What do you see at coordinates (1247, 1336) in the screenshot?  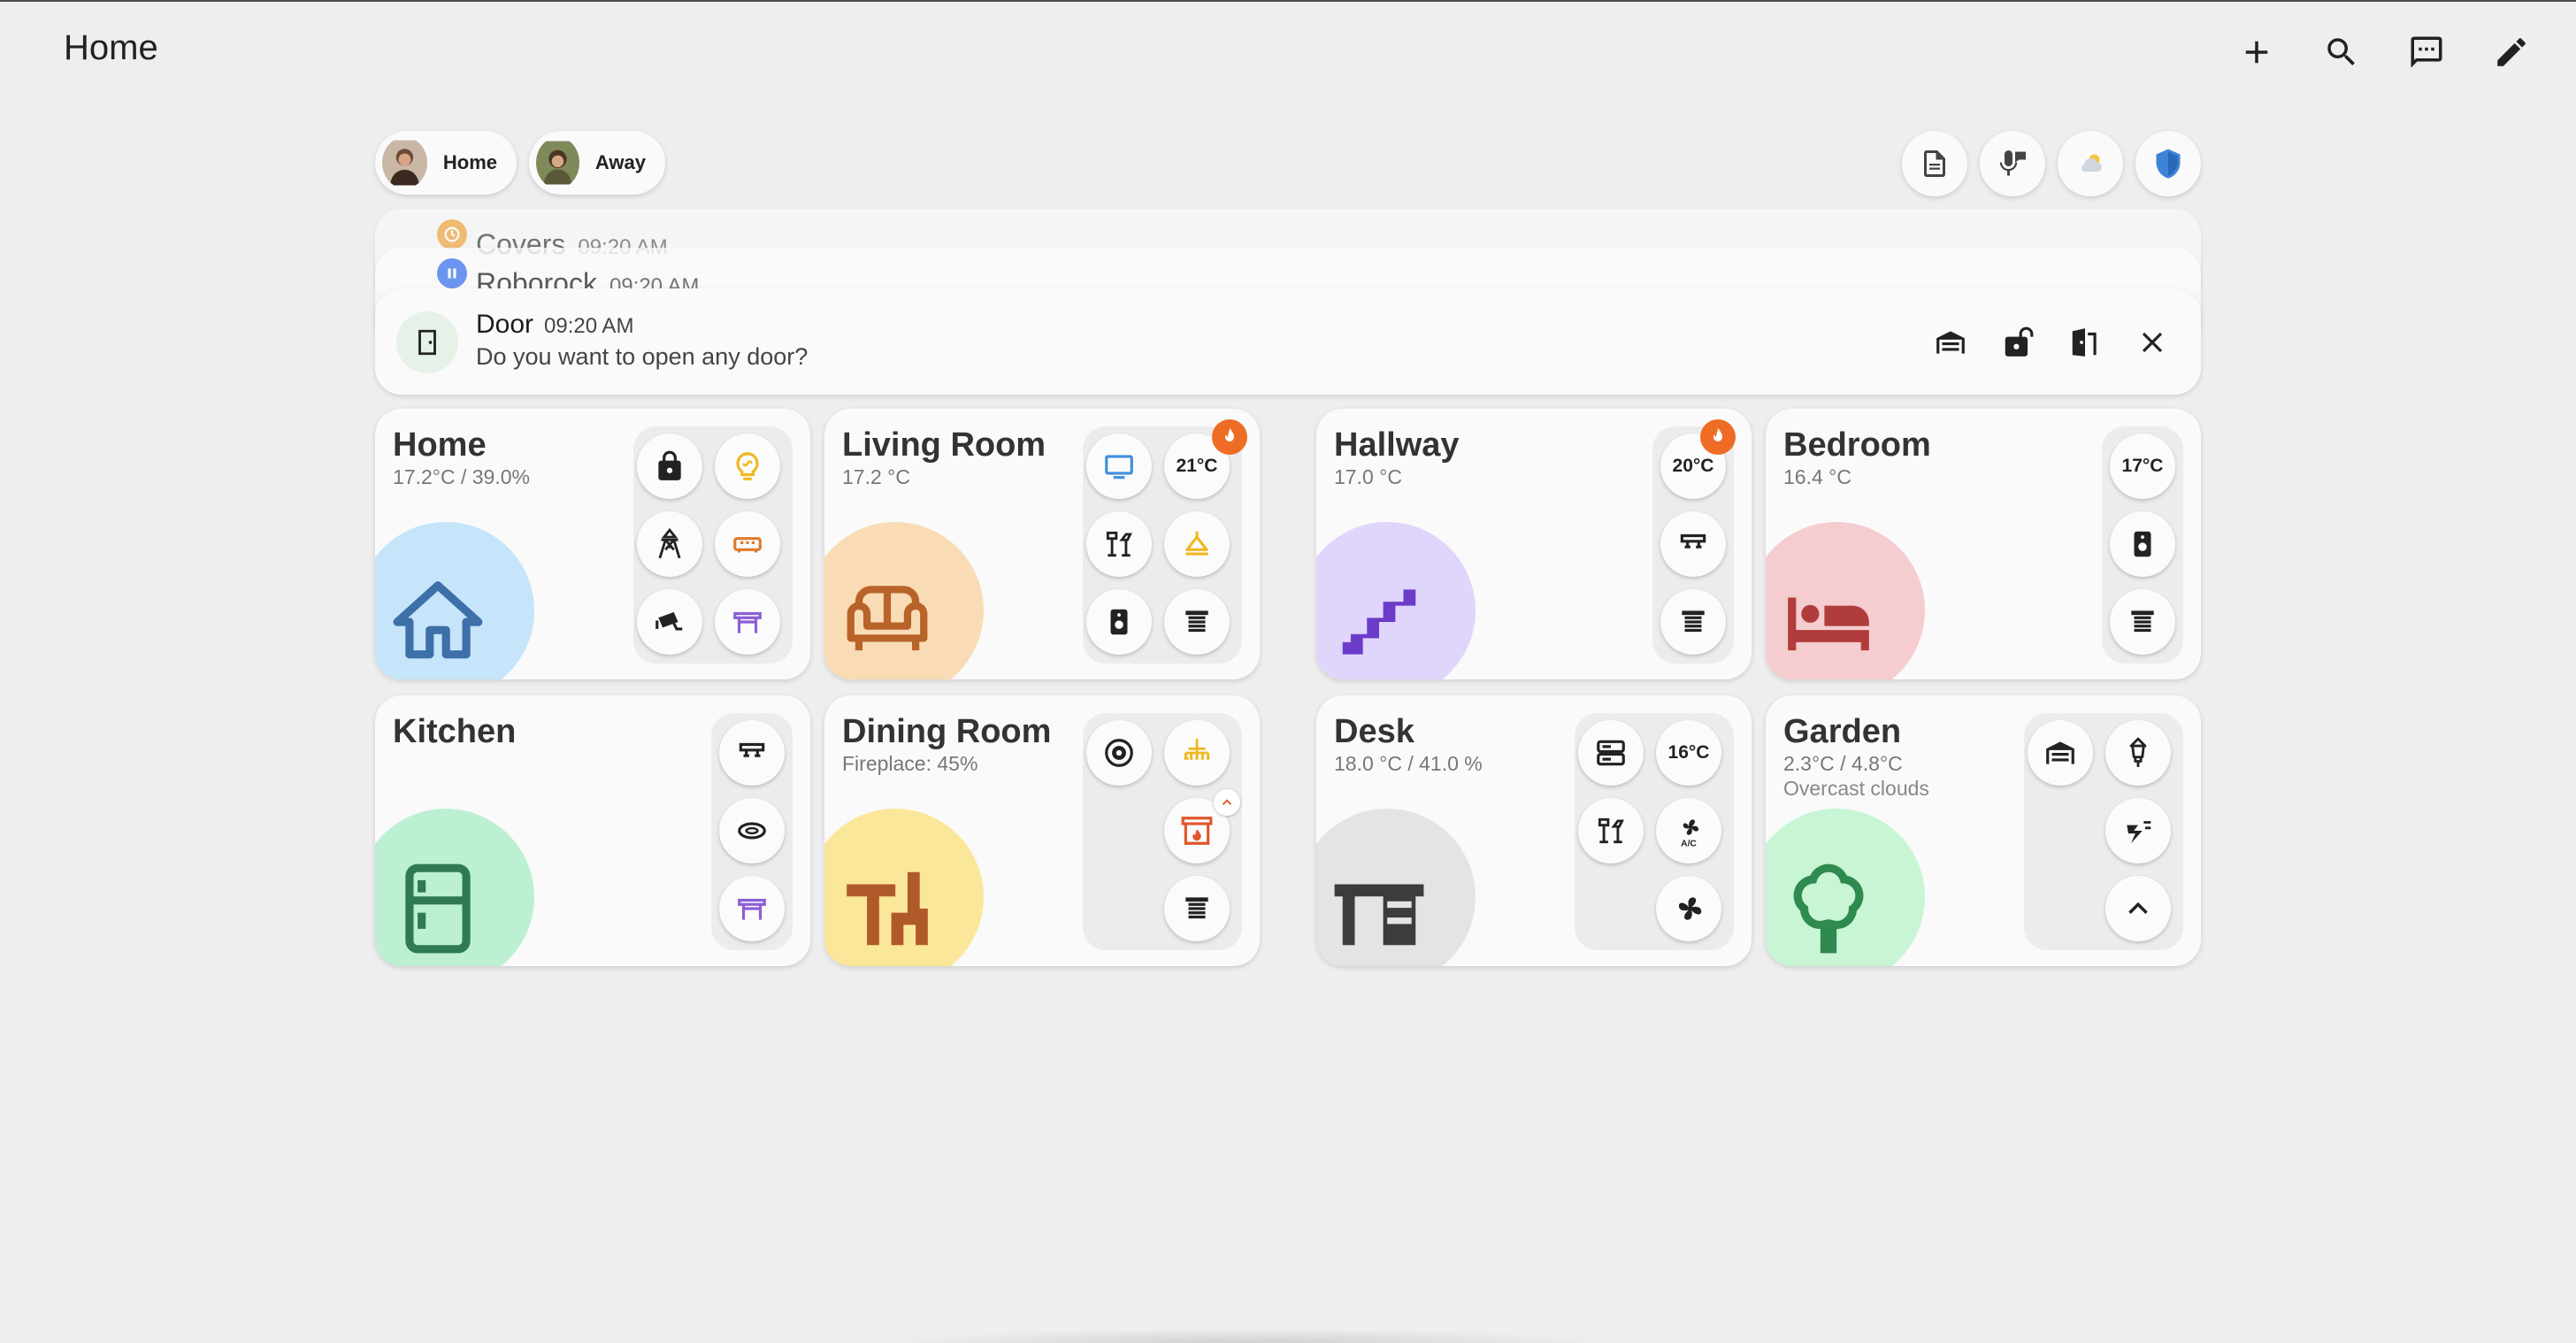 I see `bottom-shadow` at bounding box center [1247, 1336].